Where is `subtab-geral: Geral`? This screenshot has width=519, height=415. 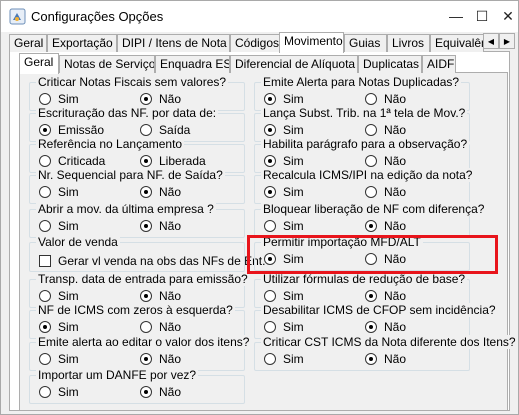
subtab-geral: Geral is located at coordinates (39, 63).